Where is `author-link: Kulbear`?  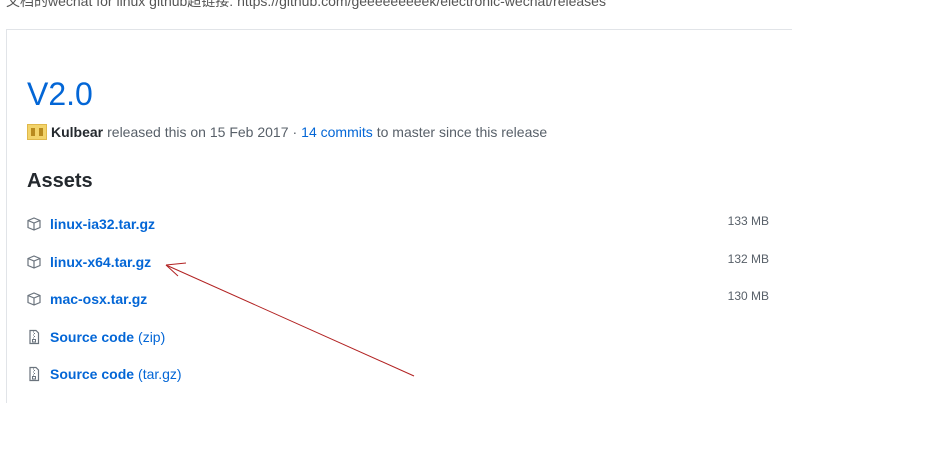
author-link: Kulbear is located at coordinates (77, 132).